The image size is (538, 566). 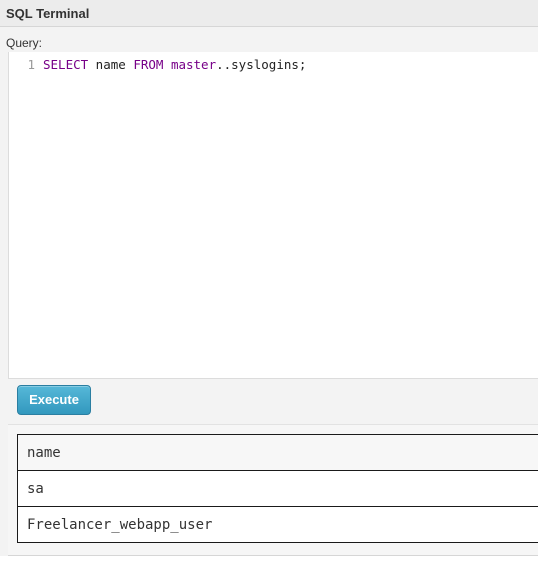 What do you see at coordinates (23, 215) in the screenshot?
I see `line-gutter: 1` at bounding box center [23, 215].